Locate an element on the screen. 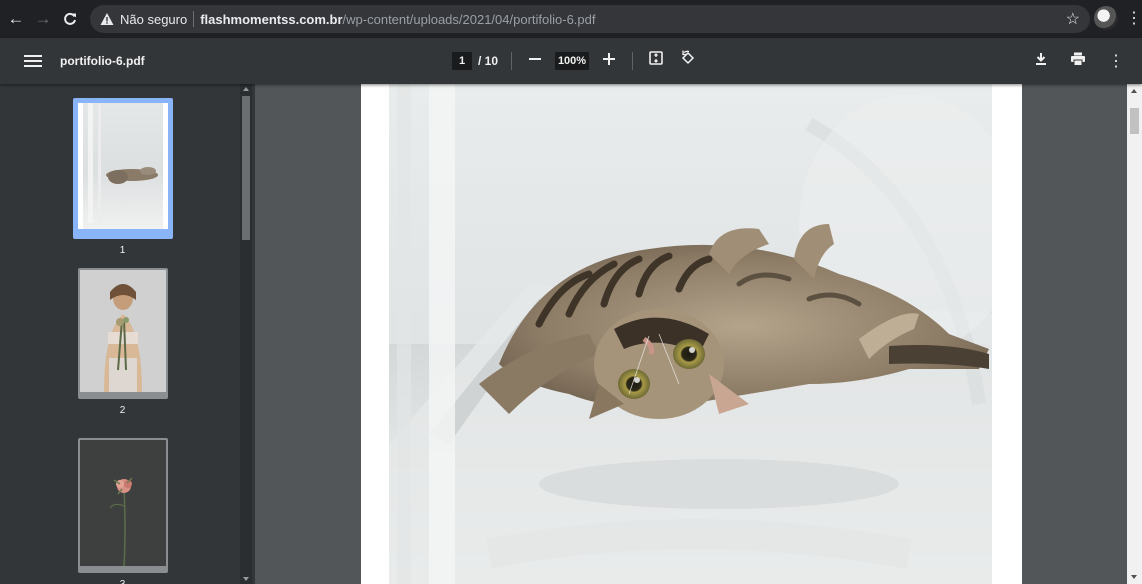 The height and width of the screenshot is (584, 1142). thumbnail-item: 1 is located at coordinates (122, 177).